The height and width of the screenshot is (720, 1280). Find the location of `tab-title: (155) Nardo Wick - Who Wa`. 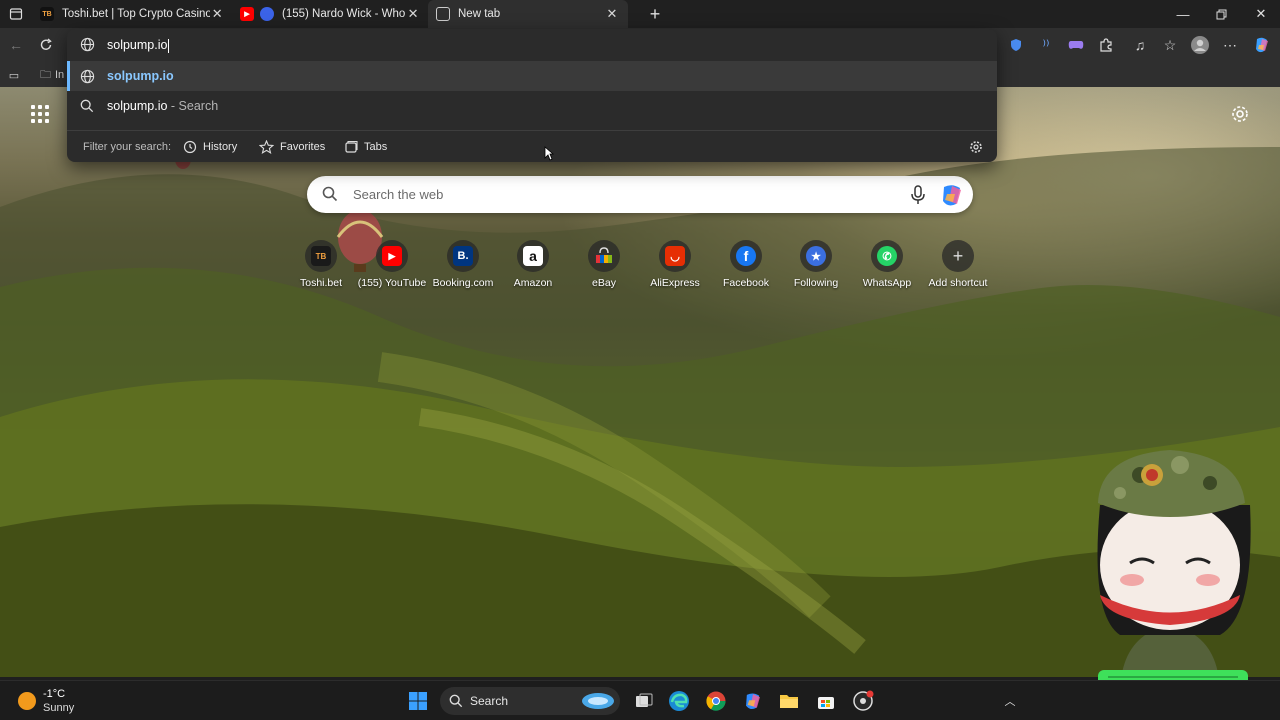

tab-title: (155) Nardo Wick - Who Wa is located at coordinates (344, 14).